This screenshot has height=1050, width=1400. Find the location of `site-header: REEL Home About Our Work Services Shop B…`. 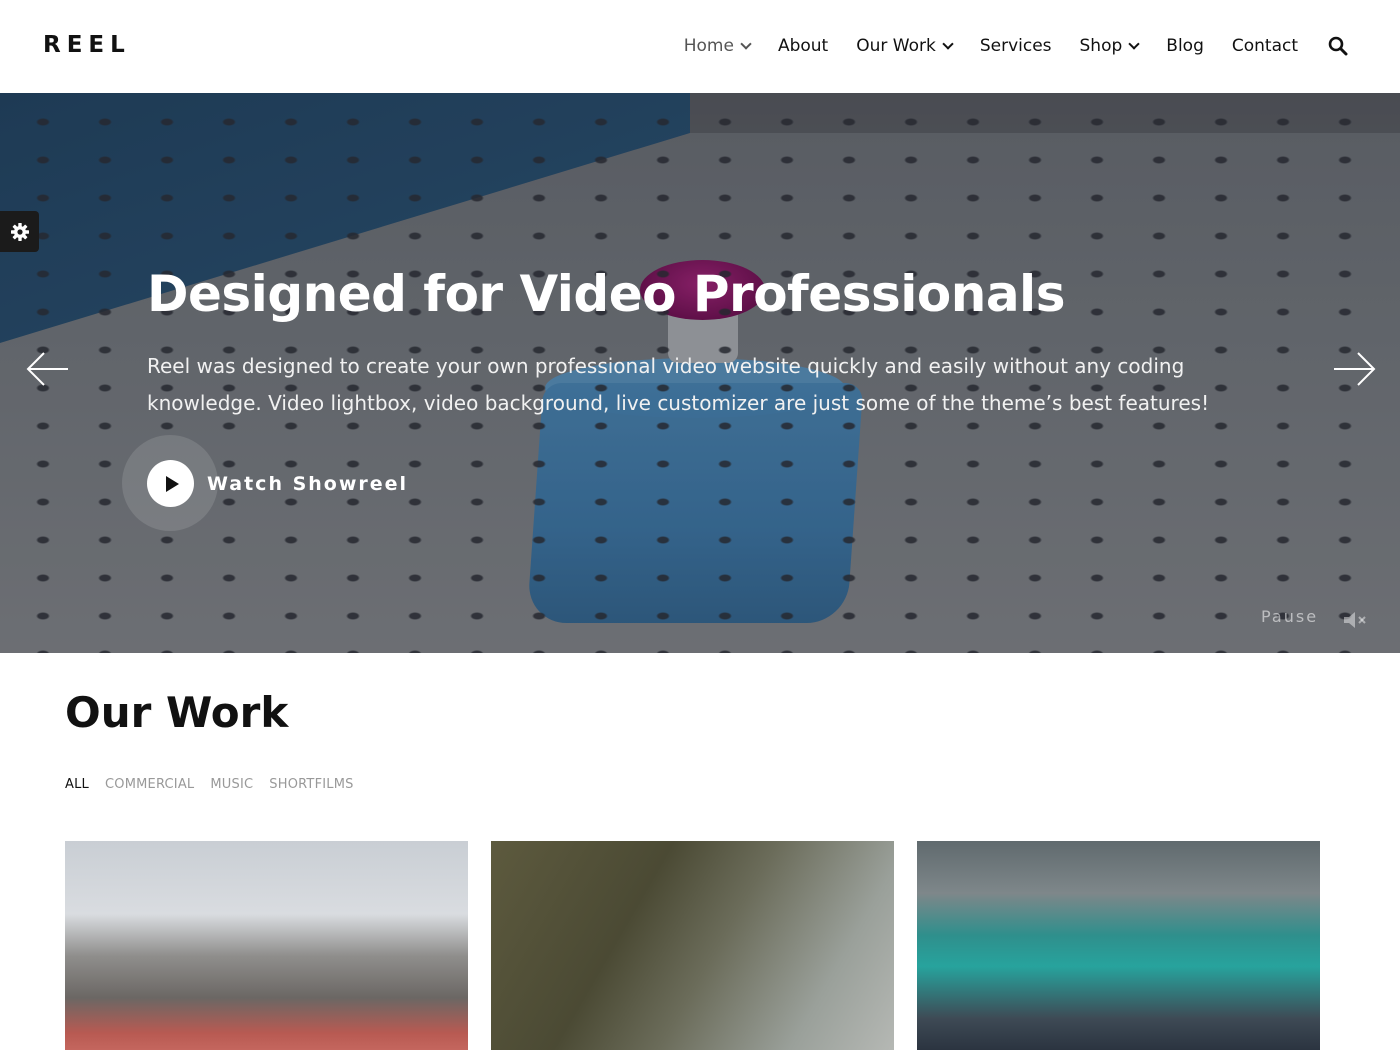

site-header: REEL Home About Our Work Services Shop B… is located at coordinates (700, 46).